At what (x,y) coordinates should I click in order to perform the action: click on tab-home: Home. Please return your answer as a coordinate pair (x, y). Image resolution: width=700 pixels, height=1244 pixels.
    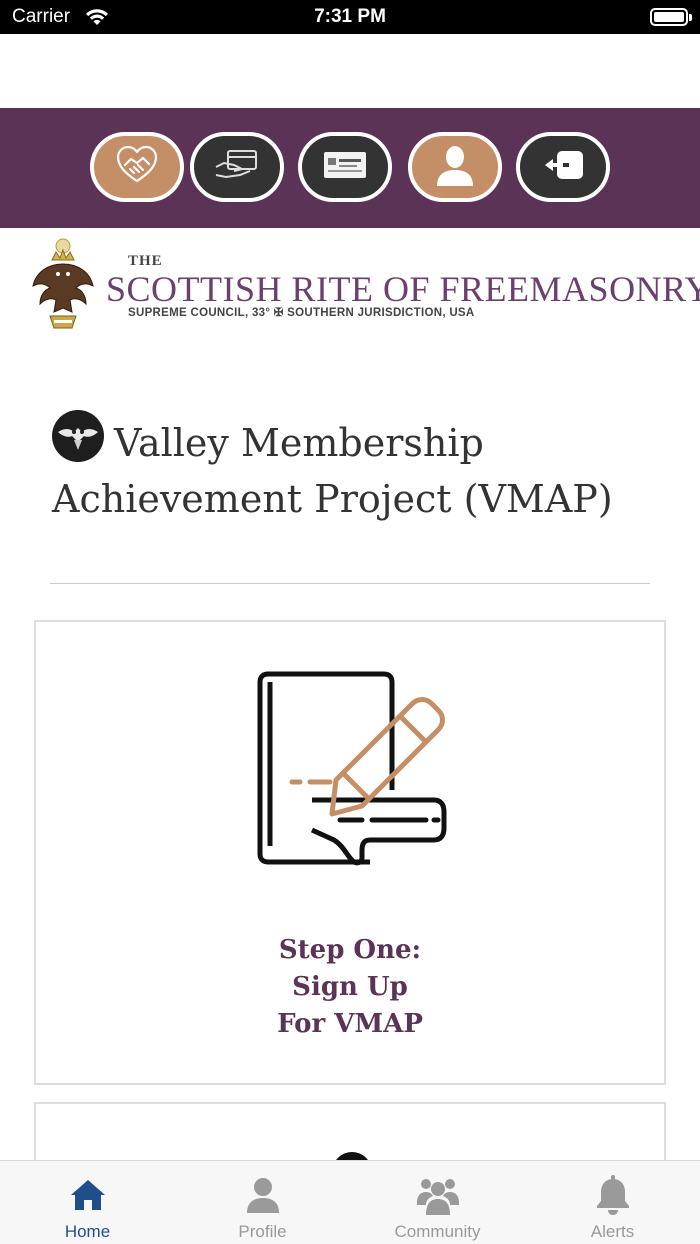
    Looking at the image, I should click on (87, 1202).